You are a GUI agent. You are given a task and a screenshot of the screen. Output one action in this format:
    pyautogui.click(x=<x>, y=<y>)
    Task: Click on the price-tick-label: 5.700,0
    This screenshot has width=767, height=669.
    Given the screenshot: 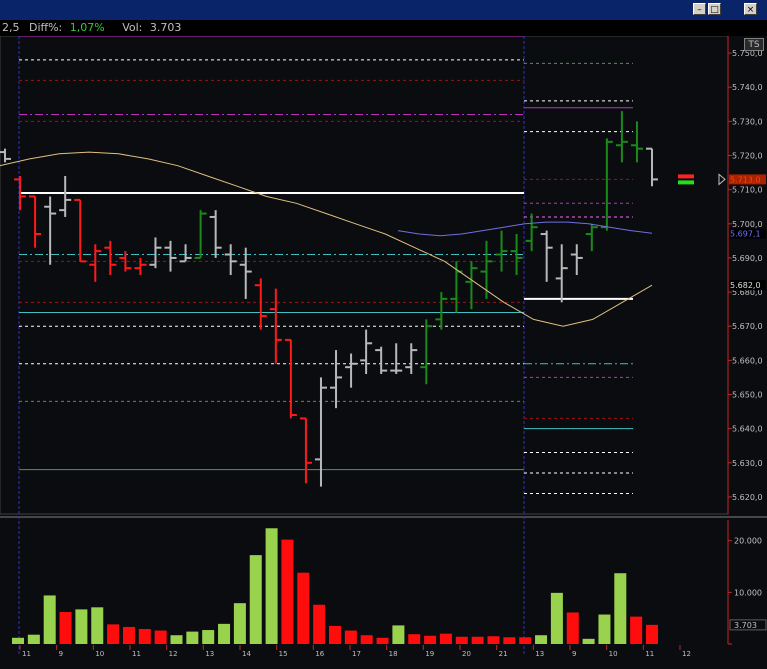 What is the action you would take?
    pyautogui.click(x=747, y=224)
    